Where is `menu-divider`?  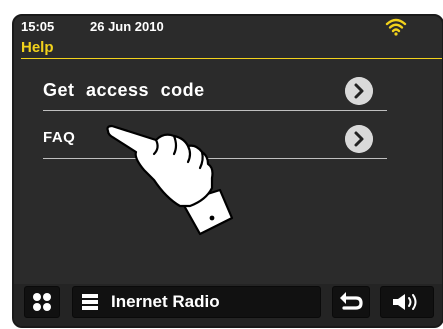
menu-divider is located at coordinates (215, 110).